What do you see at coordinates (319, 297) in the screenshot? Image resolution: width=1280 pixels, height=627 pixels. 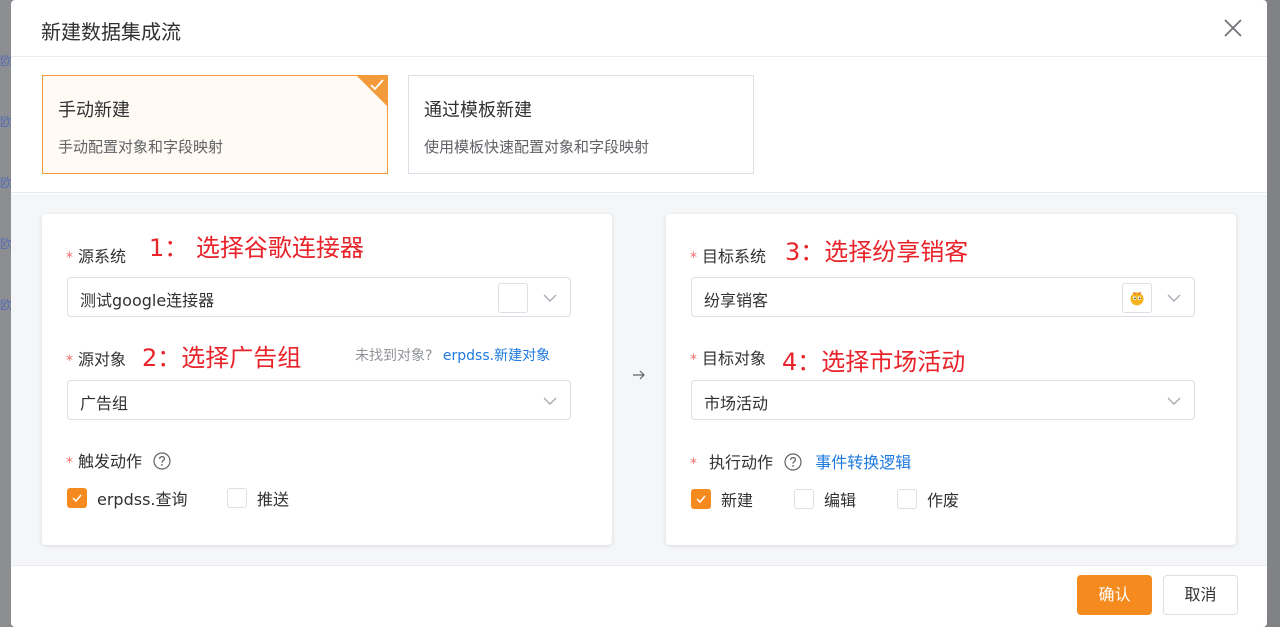 I see `source-system-select: 测试google连接器` at bounding box center [319, 297].